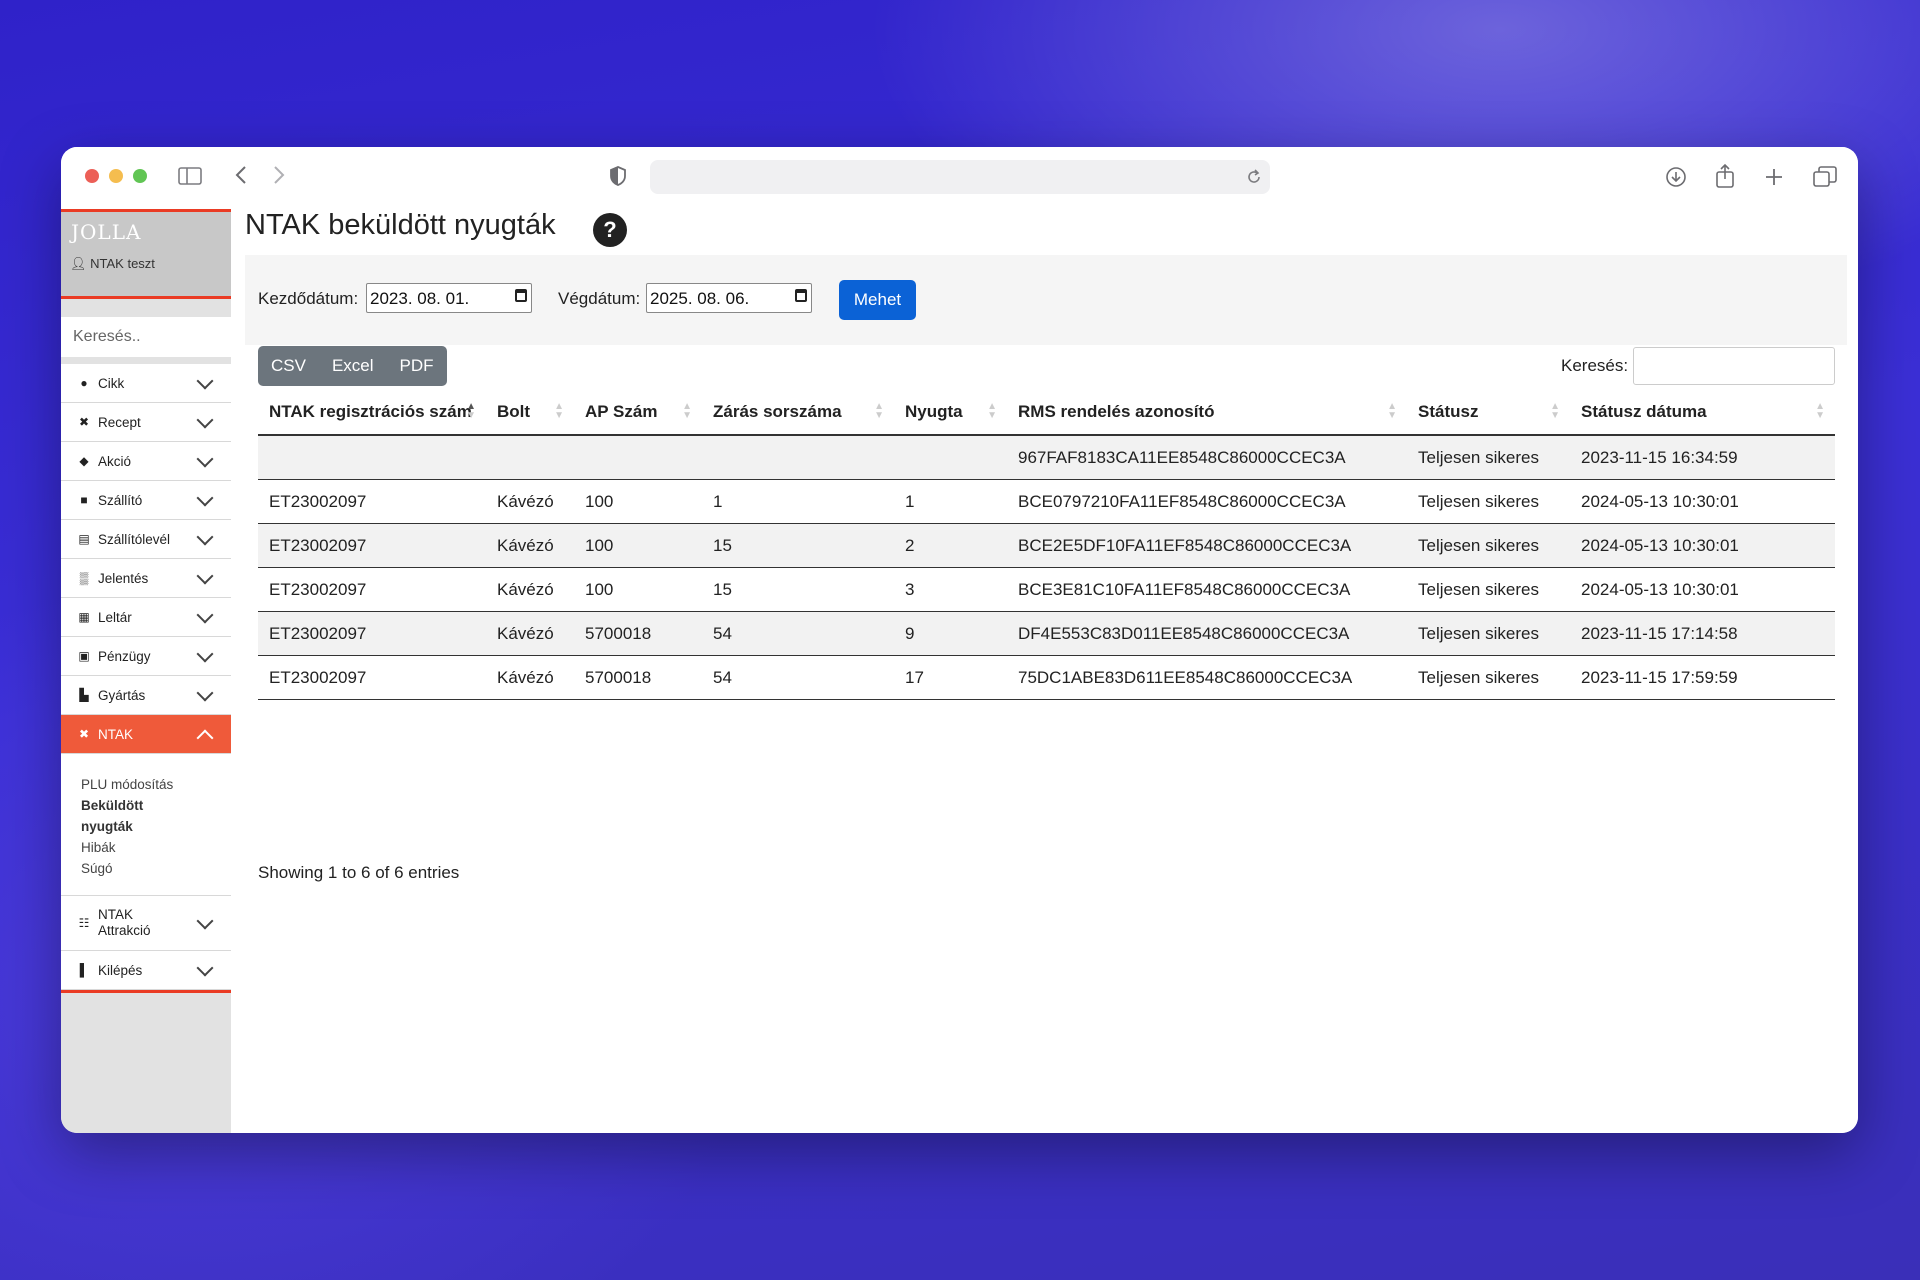  Describe the element at coordinates (420, 298) in the screenshot. I see `start-date-value: 2023. 08. 01.` at that location.